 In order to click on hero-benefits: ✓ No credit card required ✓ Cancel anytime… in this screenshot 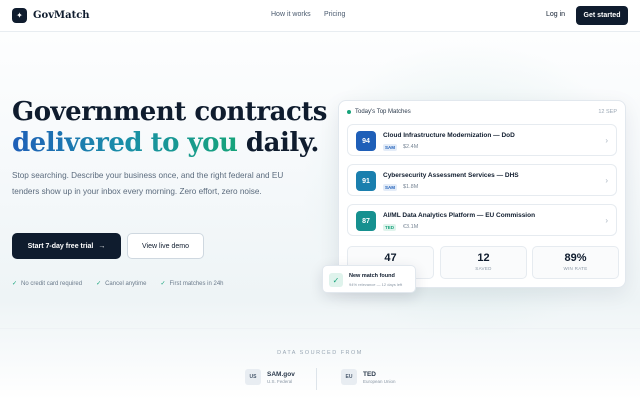, I will do `click(118, 283)`.